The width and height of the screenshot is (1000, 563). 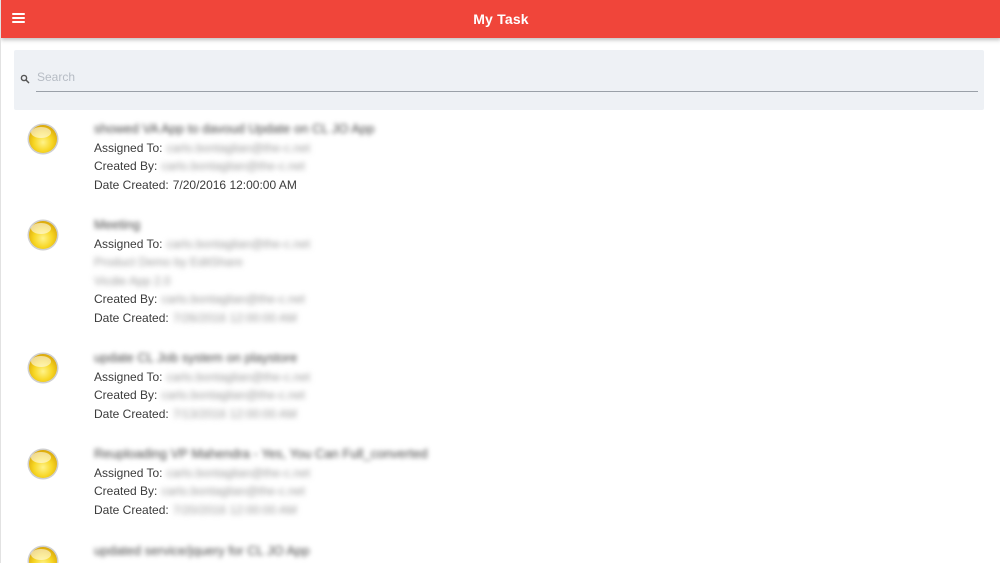 I want to click on page-title: My Task, so click(x=501, y=19).